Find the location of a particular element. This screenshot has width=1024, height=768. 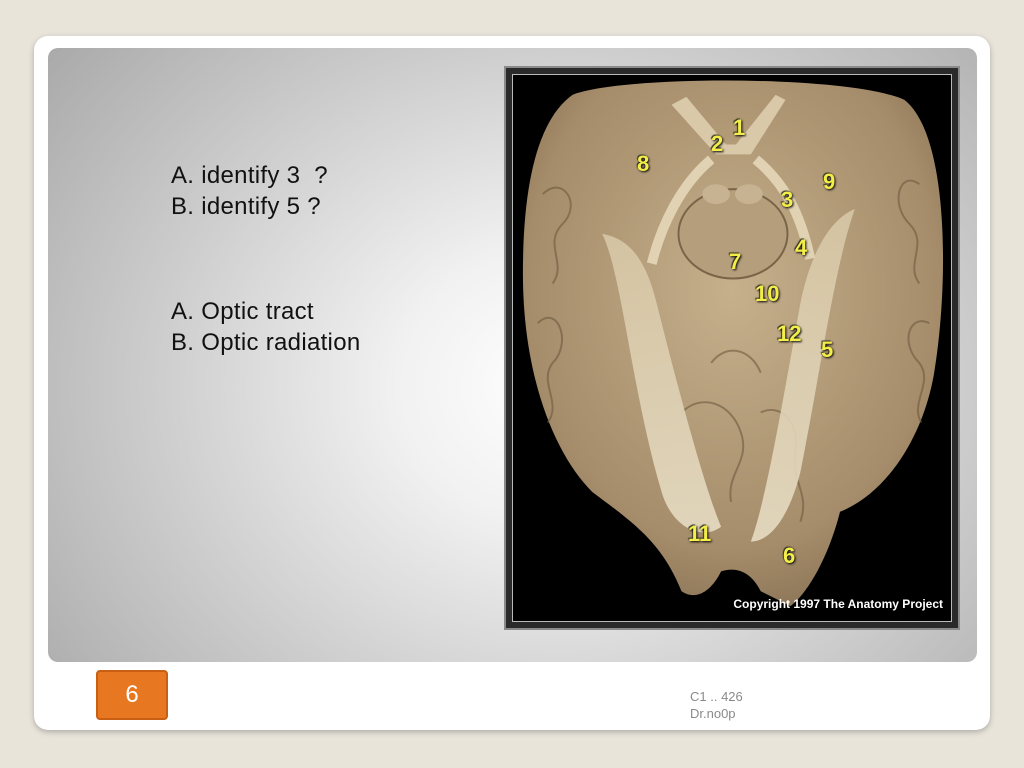

copyright-caption: Copyright 1997 The Anatomy Project is located at coordinates (838, 604).